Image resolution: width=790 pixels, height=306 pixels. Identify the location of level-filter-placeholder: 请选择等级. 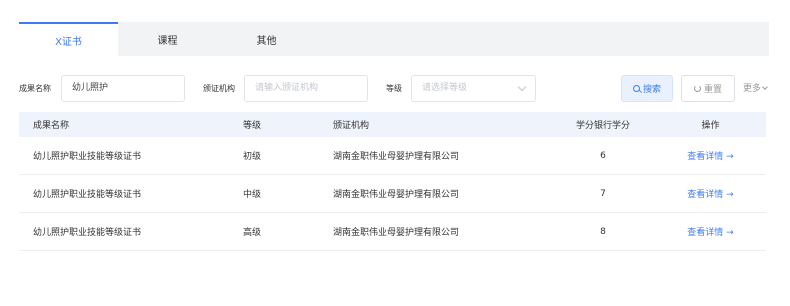
(445, 88).